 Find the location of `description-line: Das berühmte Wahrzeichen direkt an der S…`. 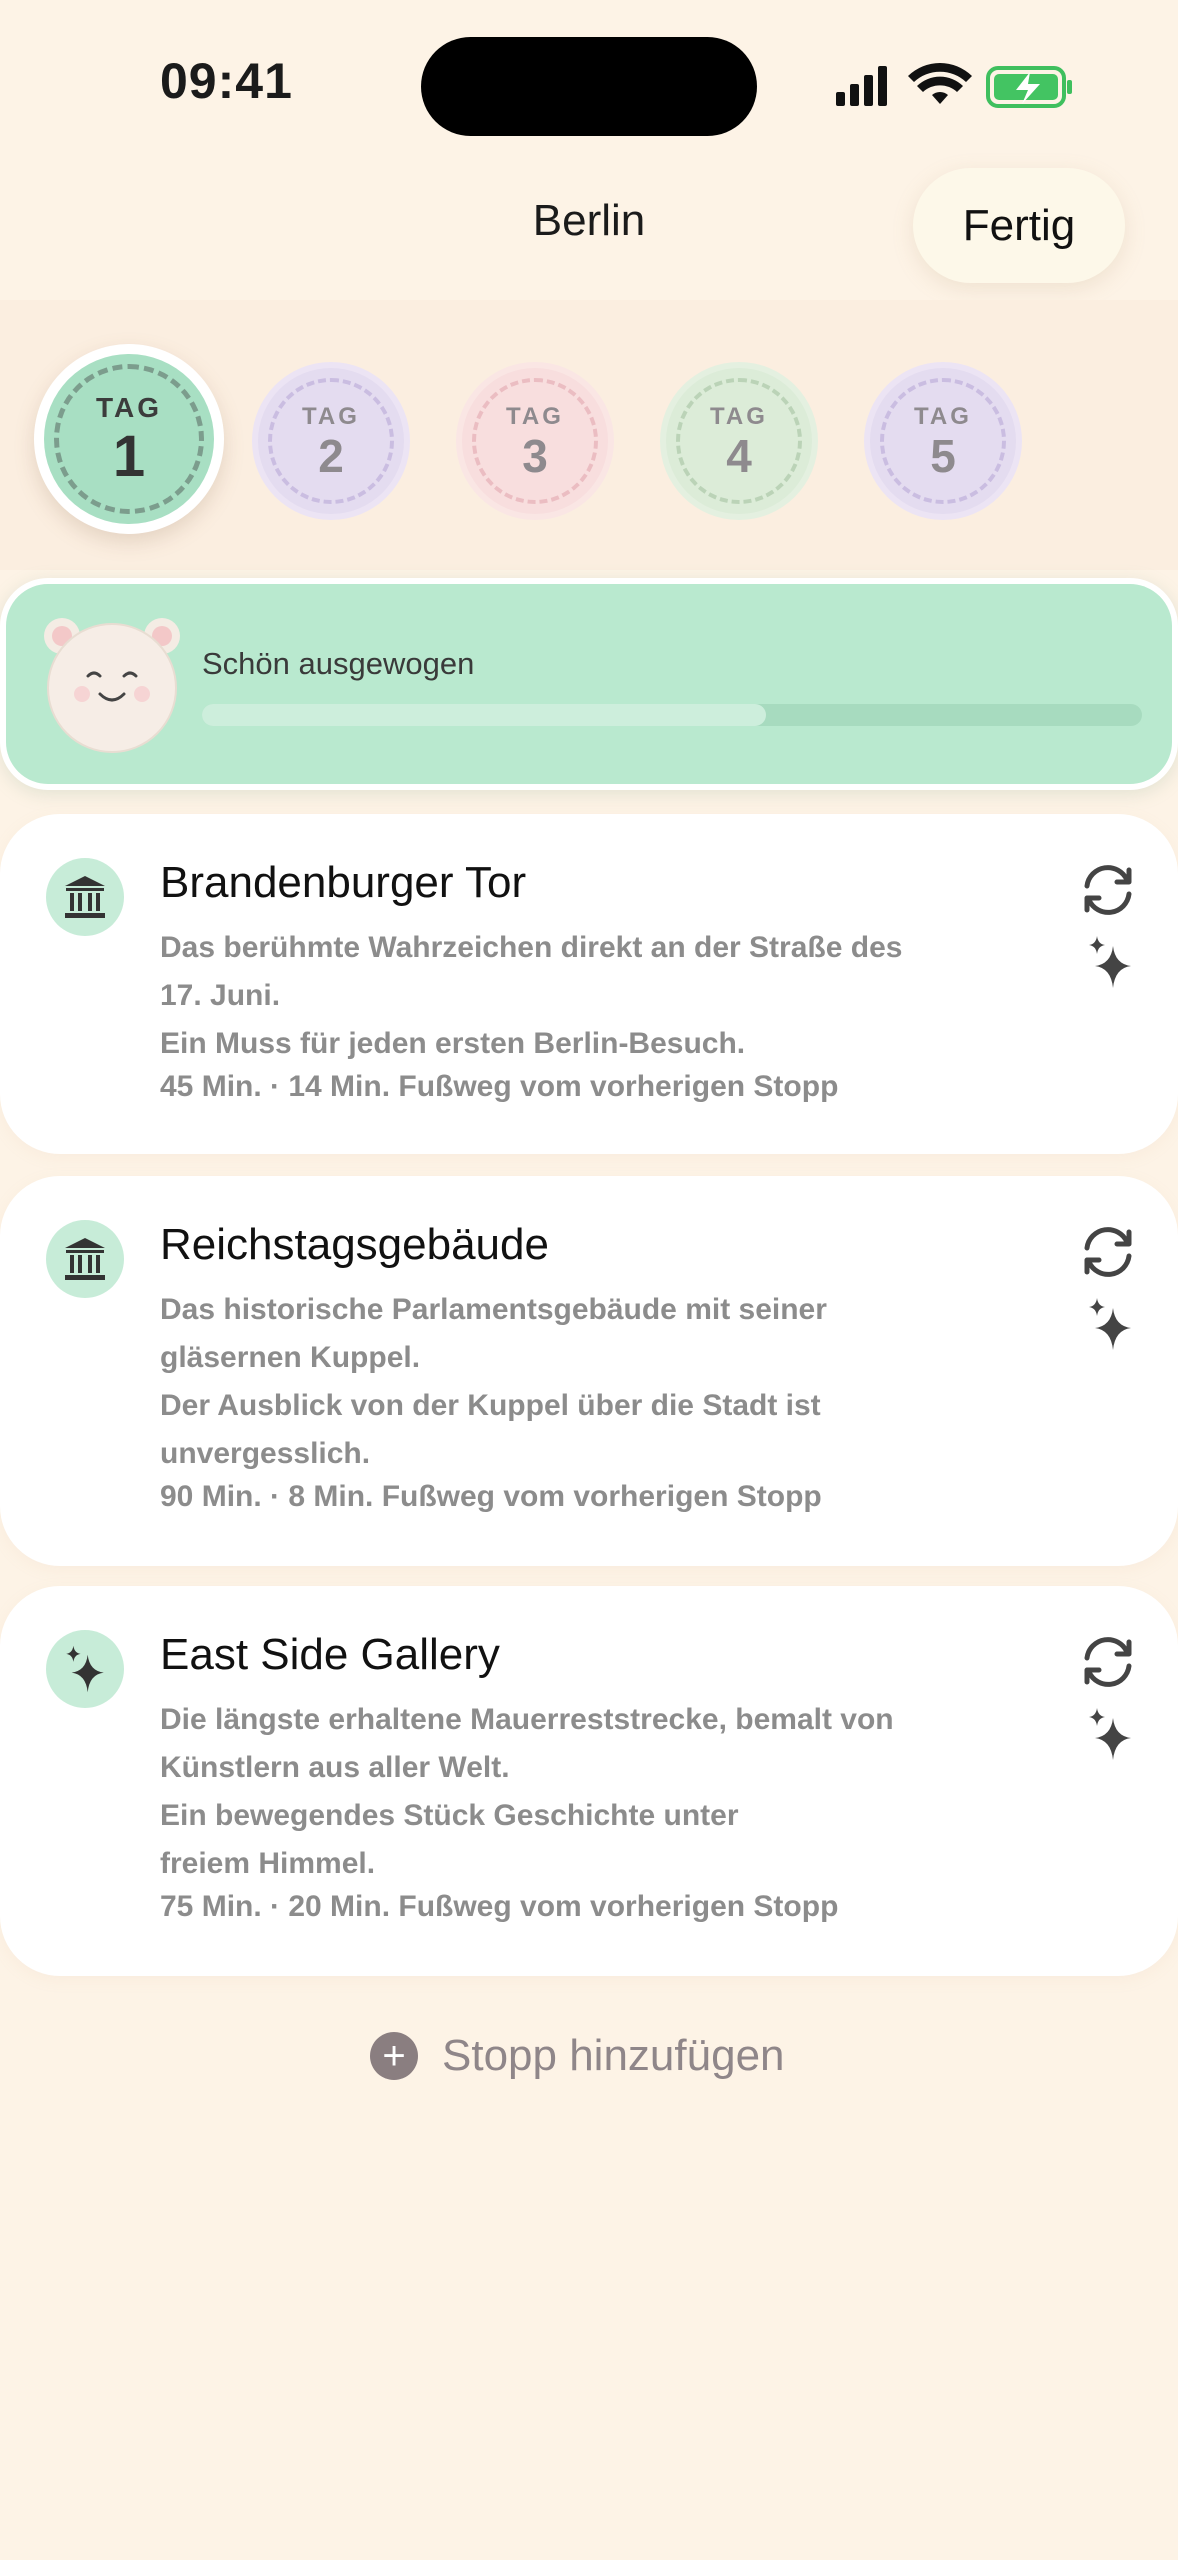

description-line: Das berühmte Wahrzeichen direkt an der S… is located at coordinates (531, 947).